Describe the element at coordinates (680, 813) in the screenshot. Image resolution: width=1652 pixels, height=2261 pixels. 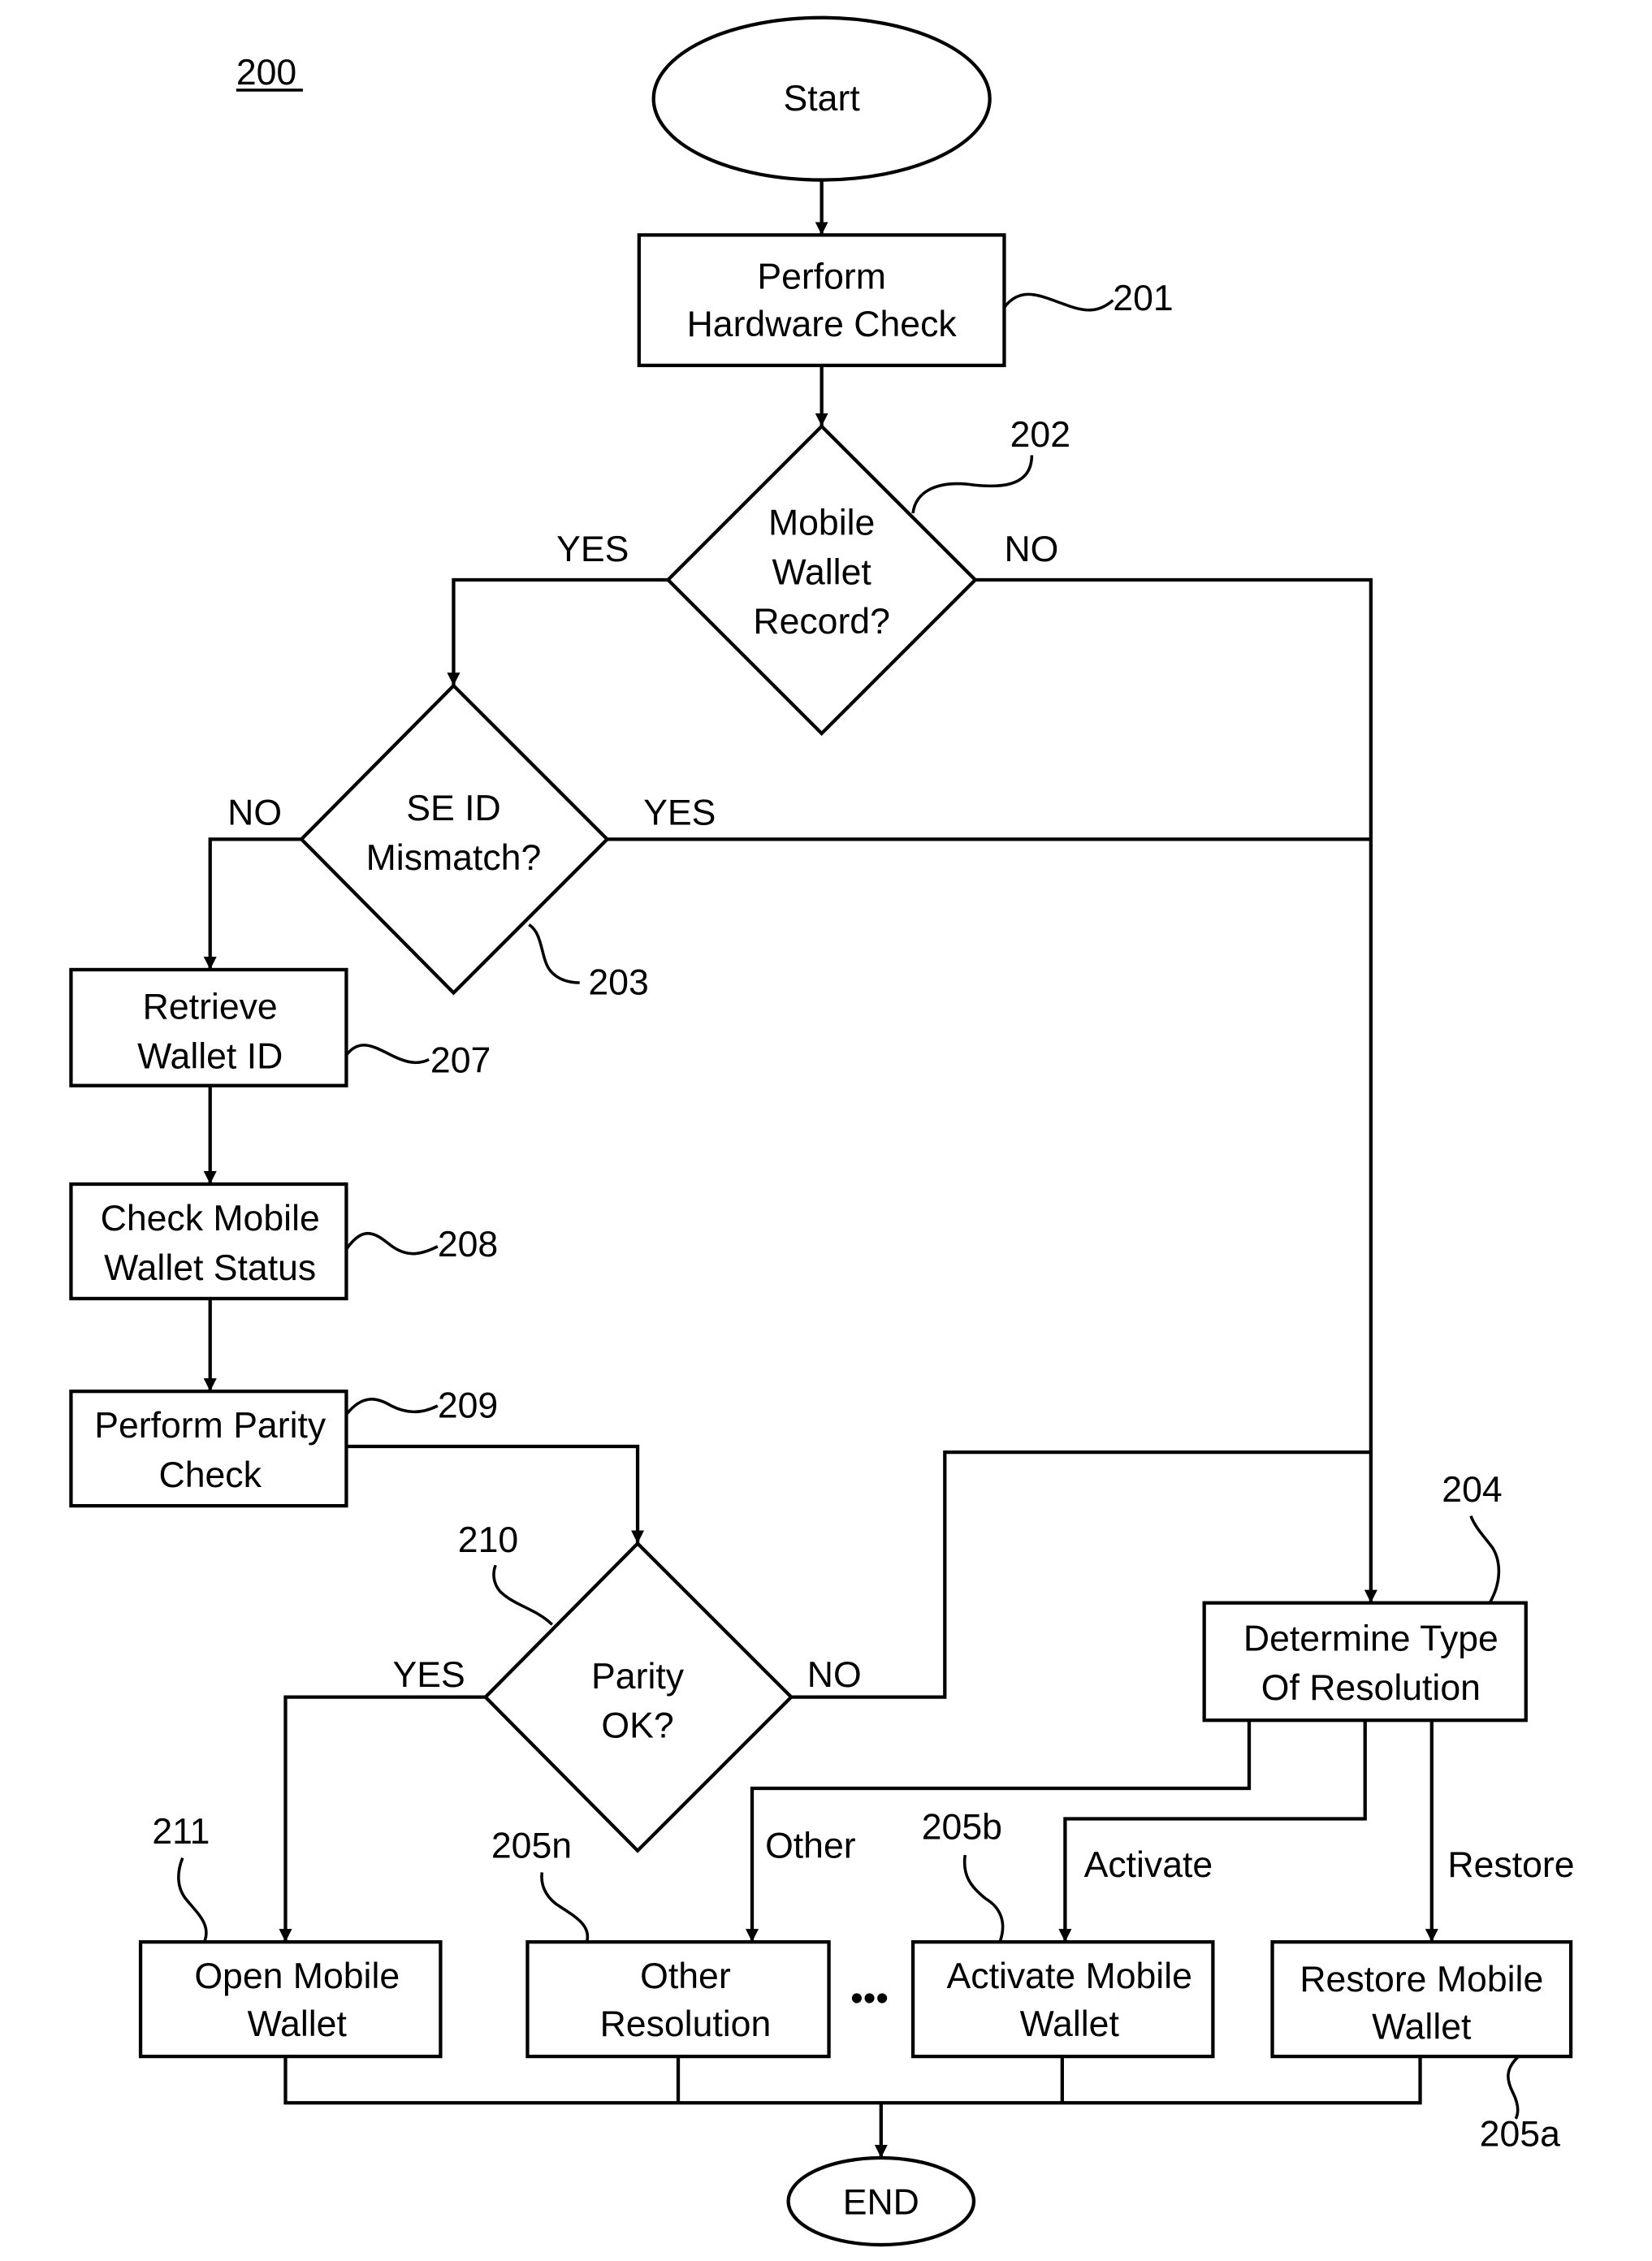
I see `edge-label-203-yes: YES` at that location.